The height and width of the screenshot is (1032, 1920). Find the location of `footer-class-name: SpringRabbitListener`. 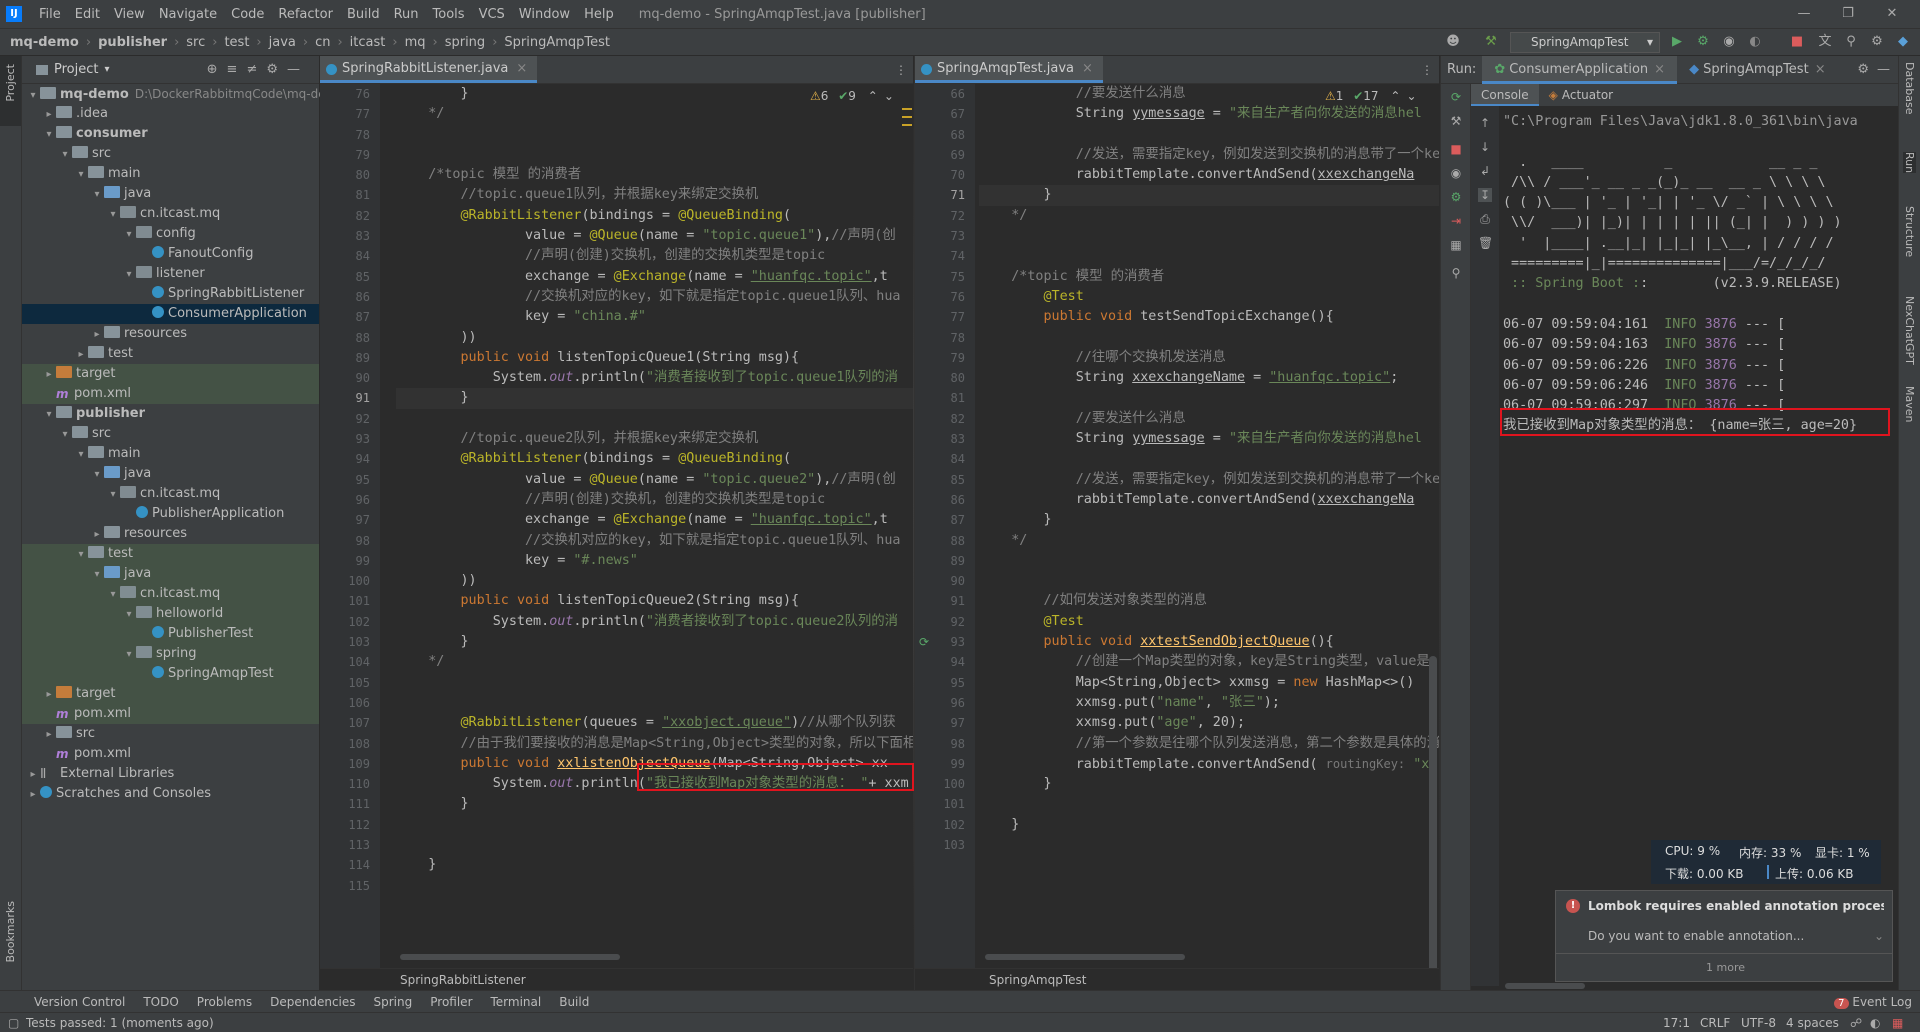

footer-class-name: SpringRabbitListener is located at coordinates (423, 980).